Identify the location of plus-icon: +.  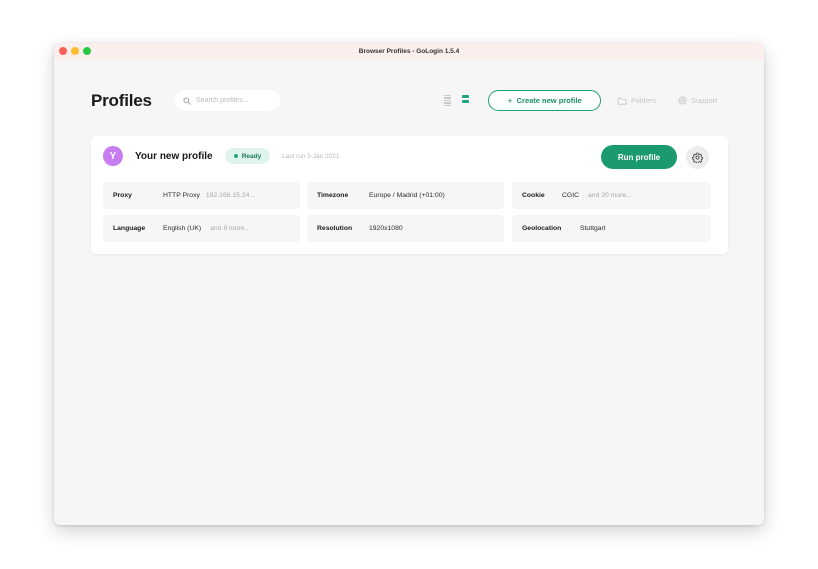
(510, 100).